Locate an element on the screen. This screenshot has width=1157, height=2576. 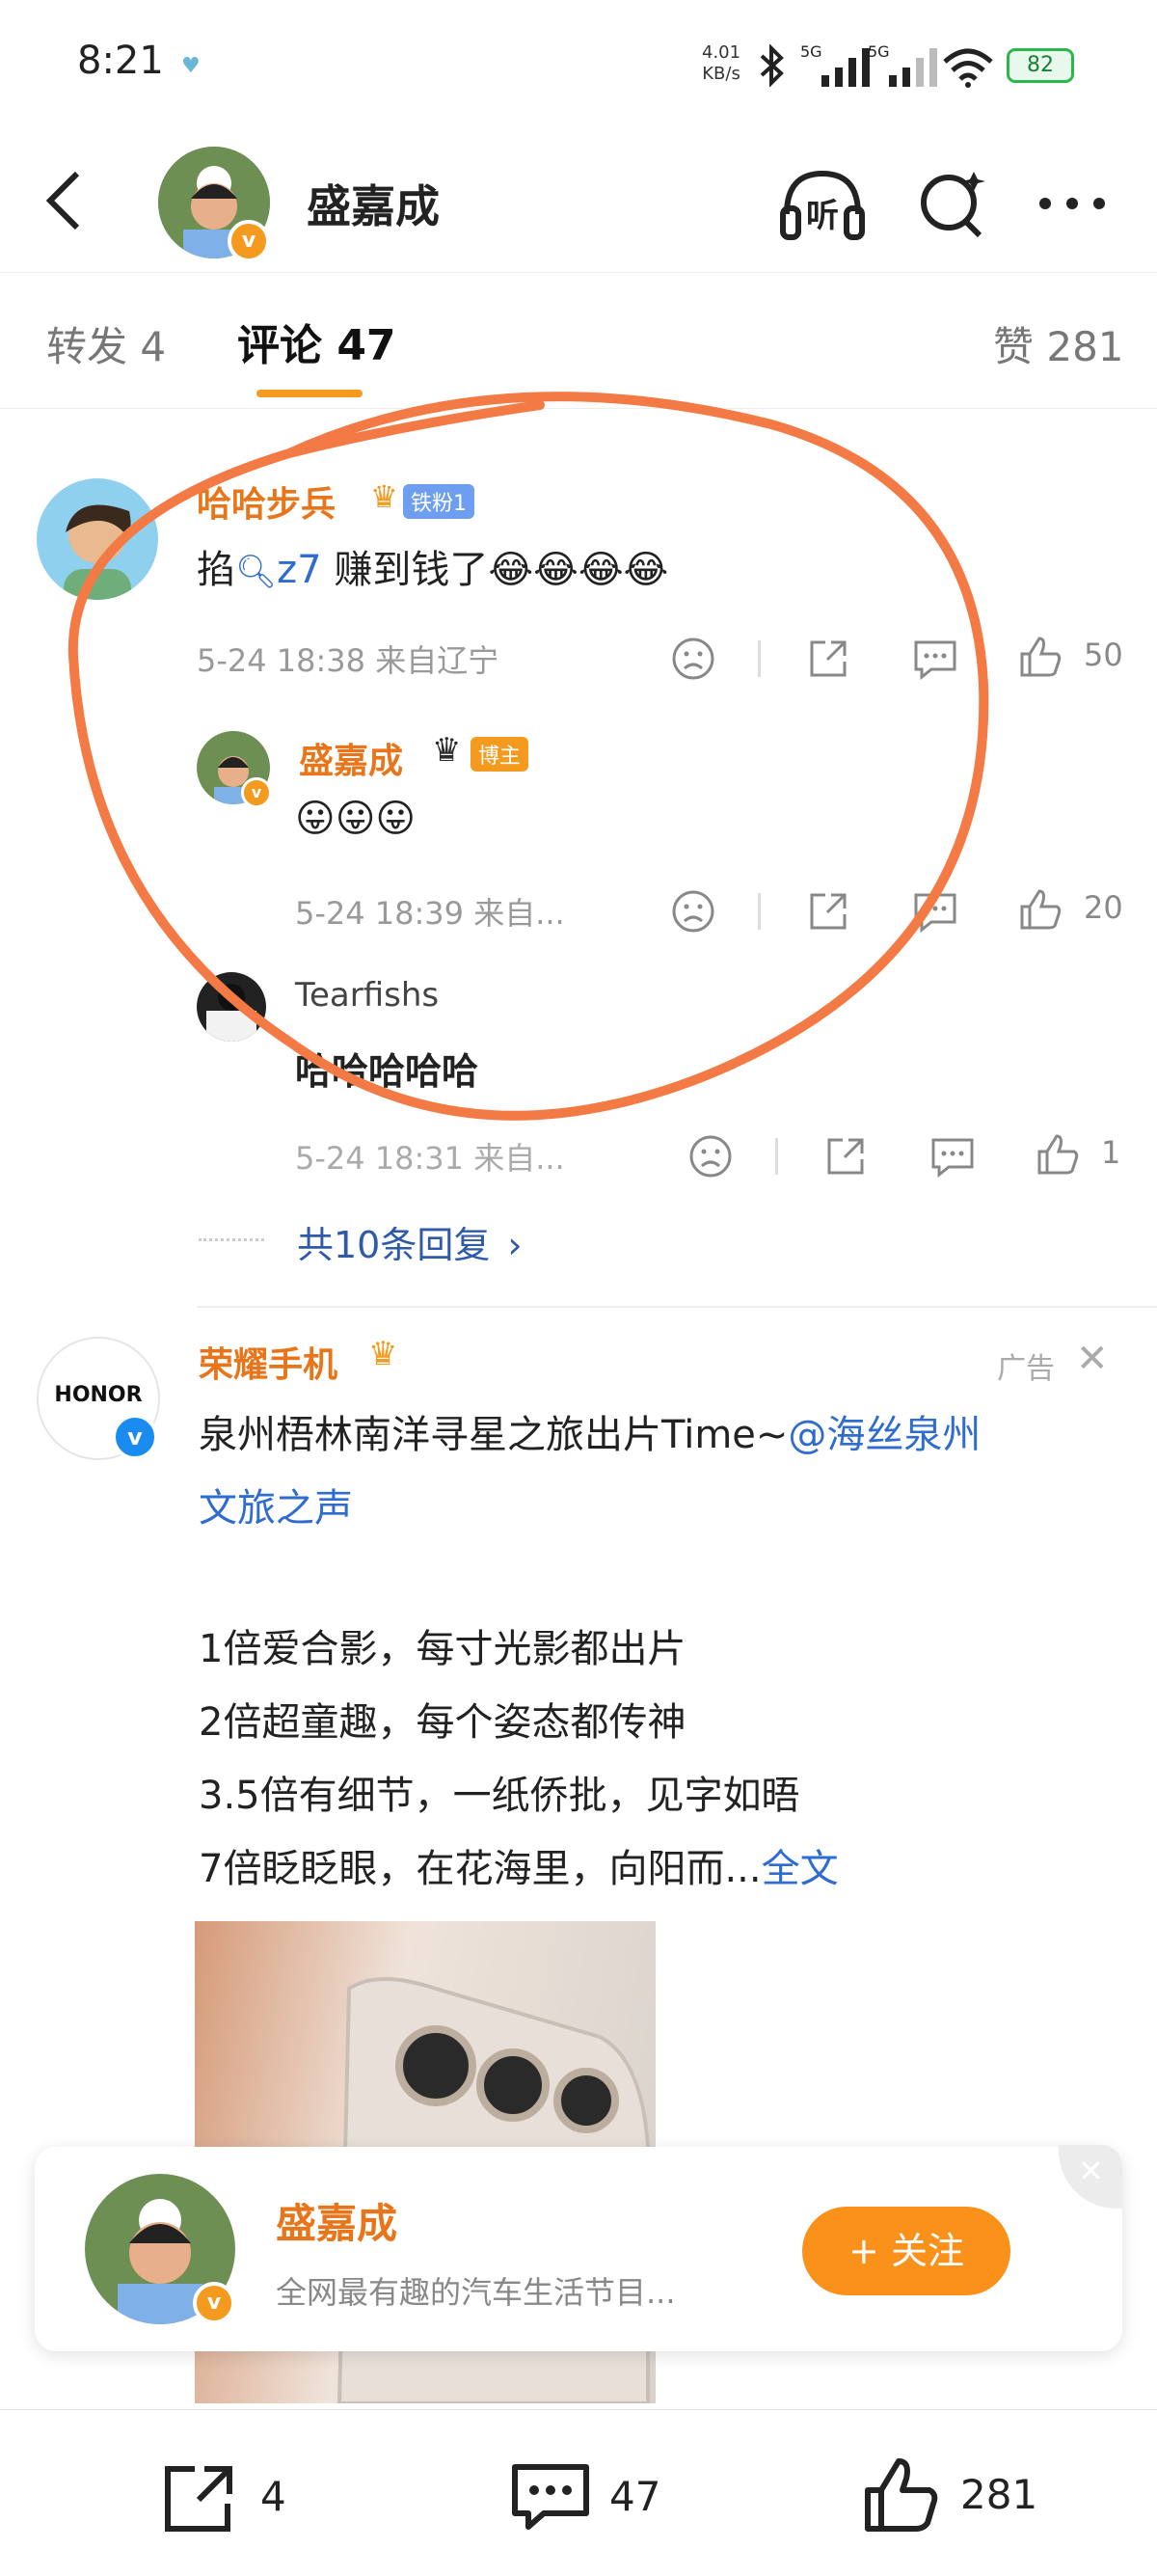
like-count: 20 is located at coordinates (1103, 907).